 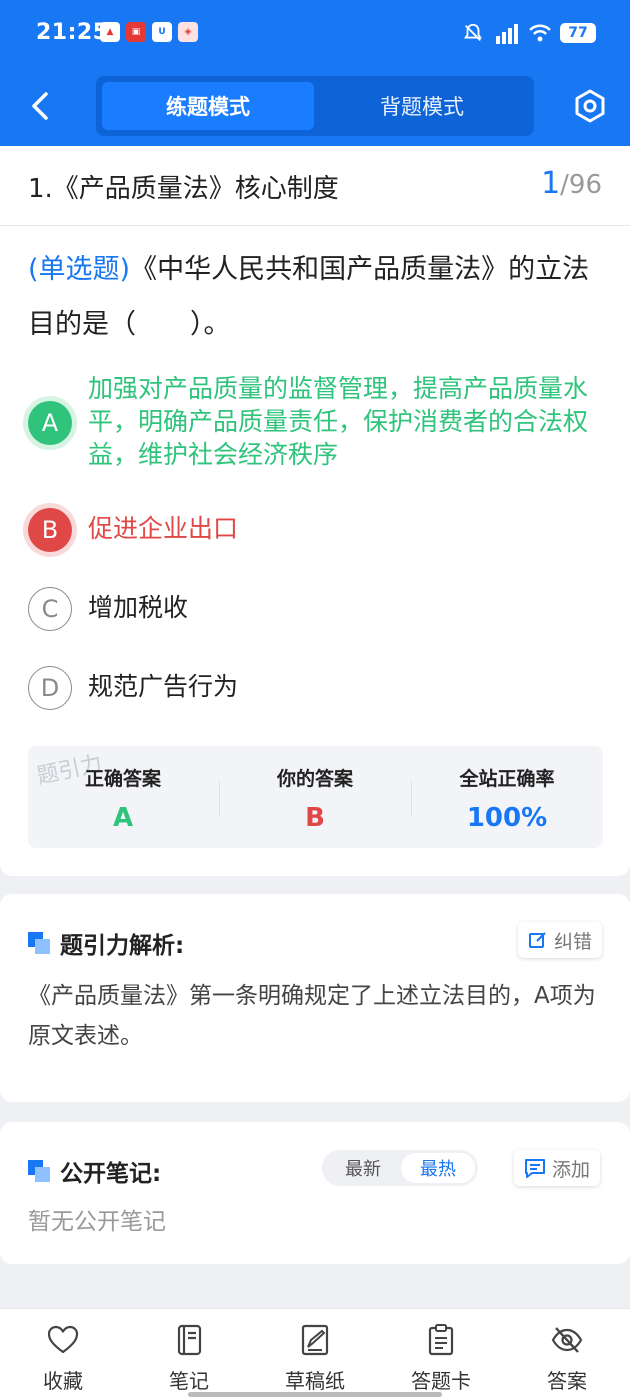 What do you see at coordinates (441, 1340) in the screenshot?
I see `answer-sheet-icon` at bounding box center [441, 1340].